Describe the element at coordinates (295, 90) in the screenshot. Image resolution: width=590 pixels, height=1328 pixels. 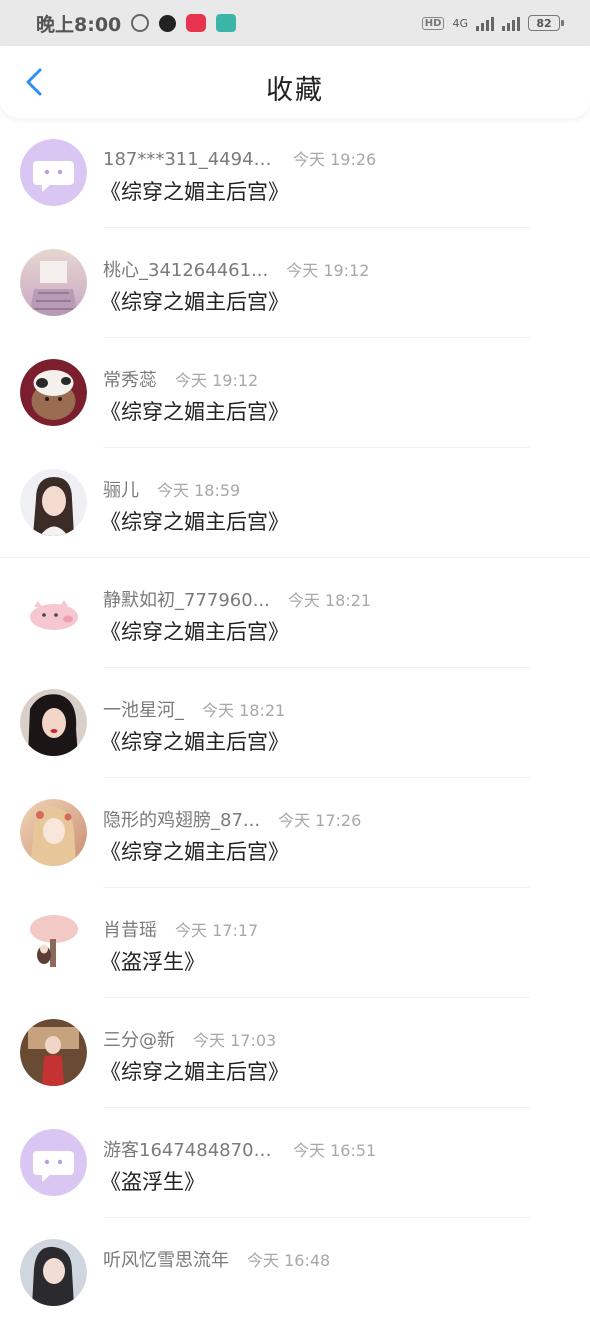
I see `page-title: 收藏` at that location.